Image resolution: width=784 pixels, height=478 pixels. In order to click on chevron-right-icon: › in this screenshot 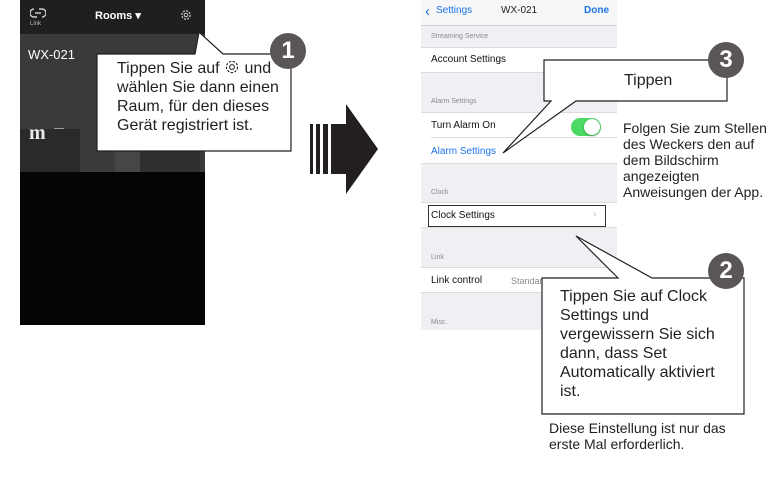, I will do `click(595, 214)`.